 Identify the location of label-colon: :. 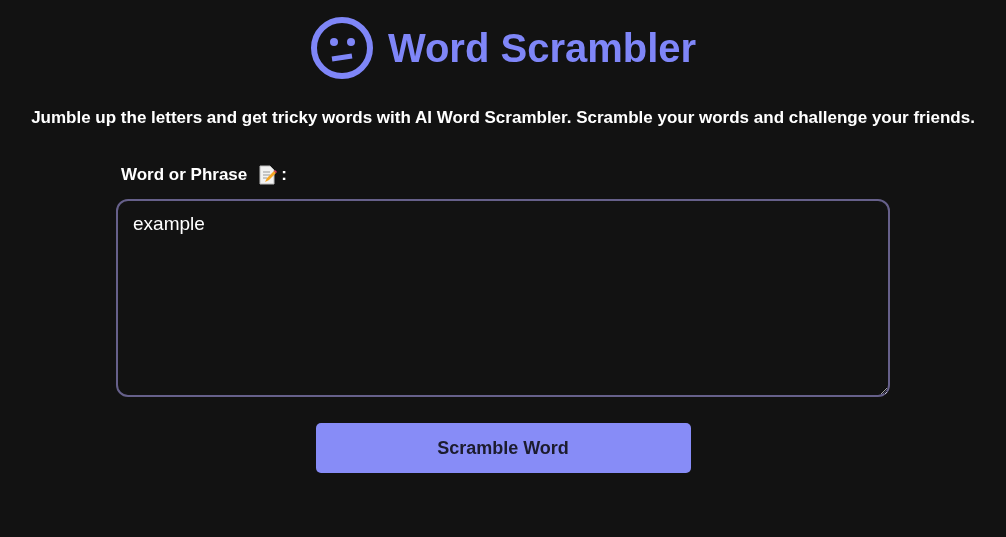
(284, 175).